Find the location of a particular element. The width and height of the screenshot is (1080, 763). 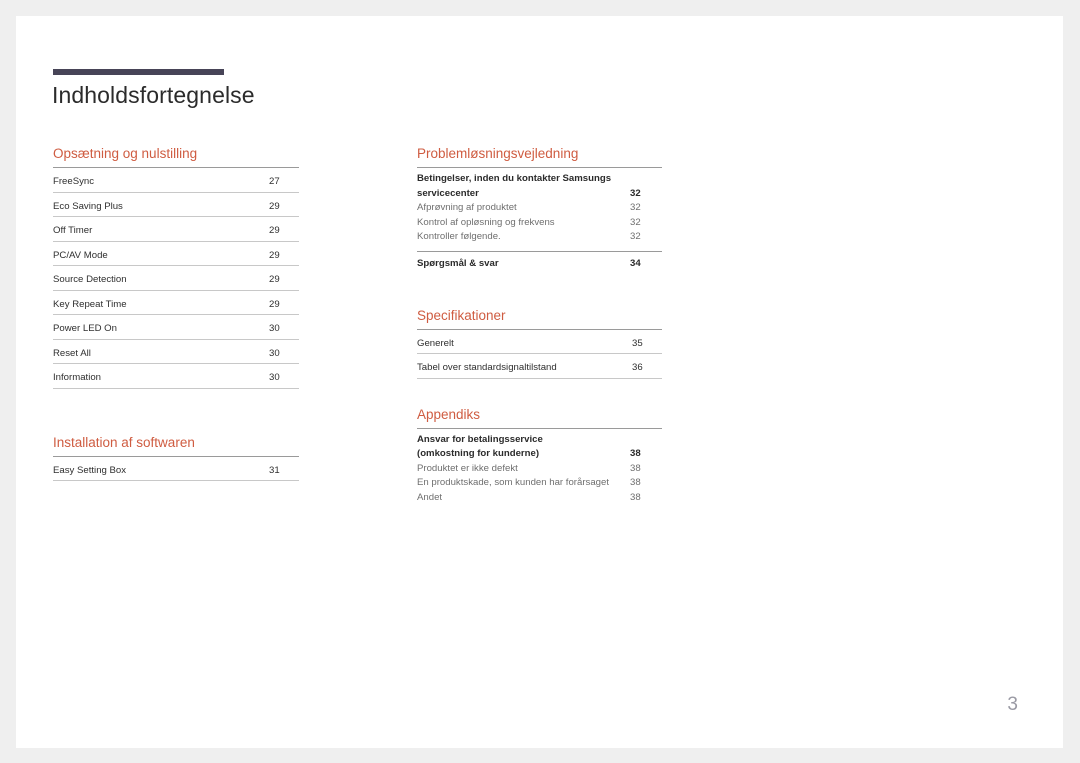

toc-entry-label: Kontroller følgende. is located at coordinates (459, 237).